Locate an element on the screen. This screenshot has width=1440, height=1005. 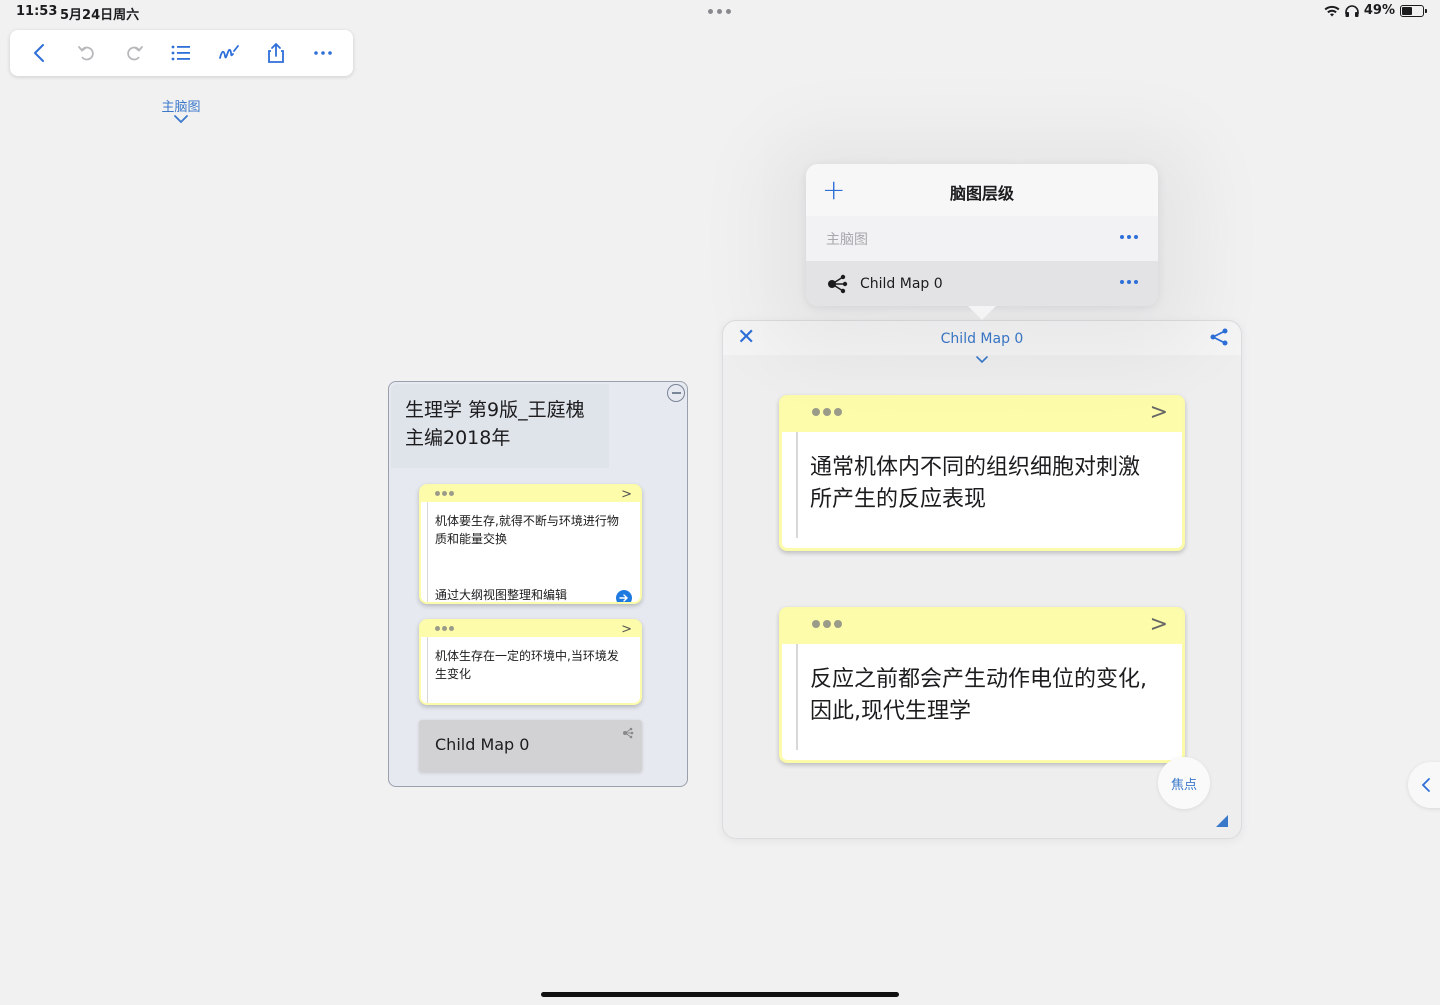
headphones-icon is located at coordinates (1352, 10).